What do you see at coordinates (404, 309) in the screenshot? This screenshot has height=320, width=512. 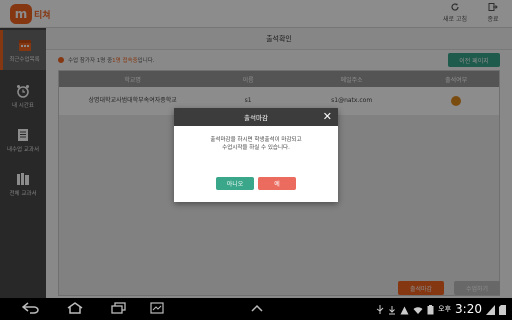 I see `warning-icon` at bounding box center [404, 309].